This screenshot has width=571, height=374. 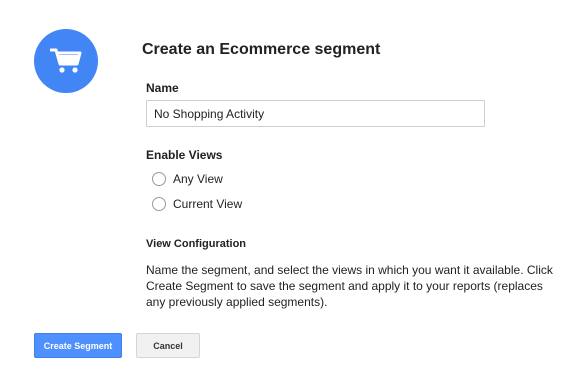 I want to click on any-view-radio: Any View, so click(x=187, y=179).